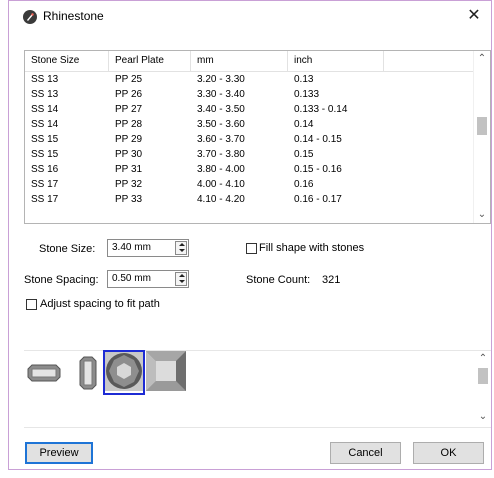 This screenshot has height=478, width=494. I want to click on adjust-spacing-checkbox, so click(31, 304).